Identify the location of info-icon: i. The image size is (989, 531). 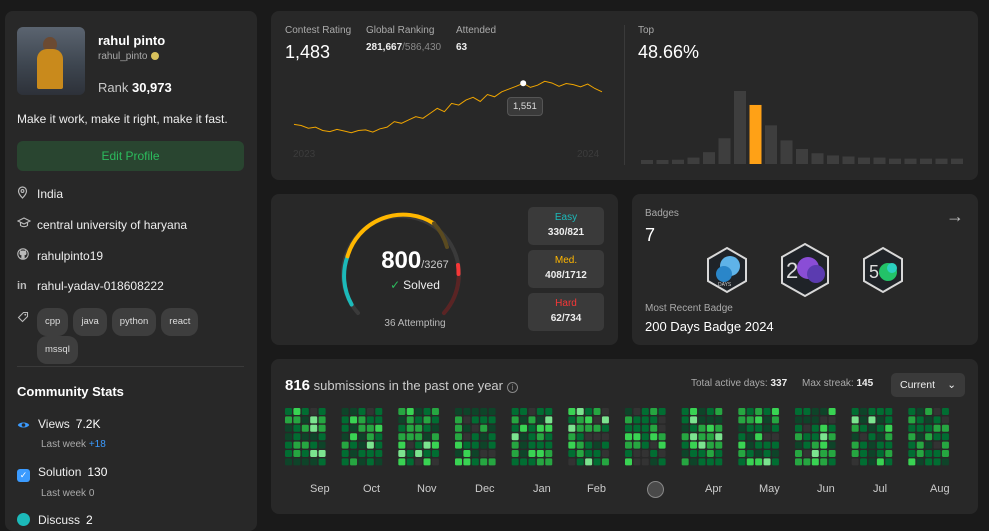
(512, 387).